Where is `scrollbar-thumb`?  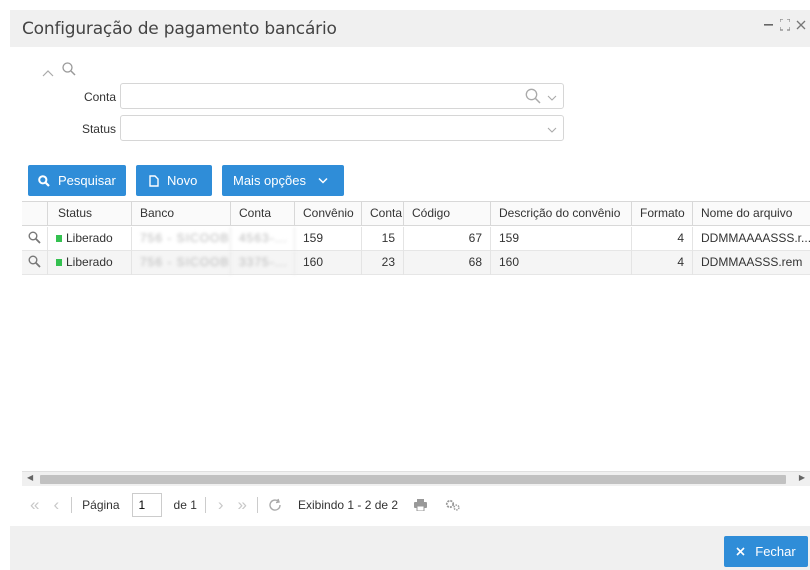
scrollbar-thumb is located at coordinates (413, 479).